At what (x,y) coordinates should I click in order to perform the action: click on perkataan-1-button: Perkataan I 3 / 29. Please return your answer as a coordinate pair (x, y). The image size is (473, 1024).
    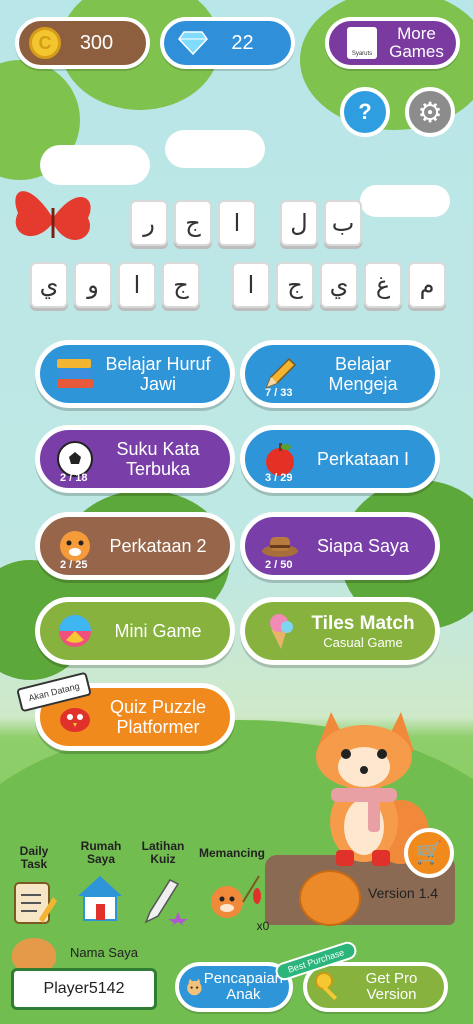
    Looking at the image, I should click on (340, 459).